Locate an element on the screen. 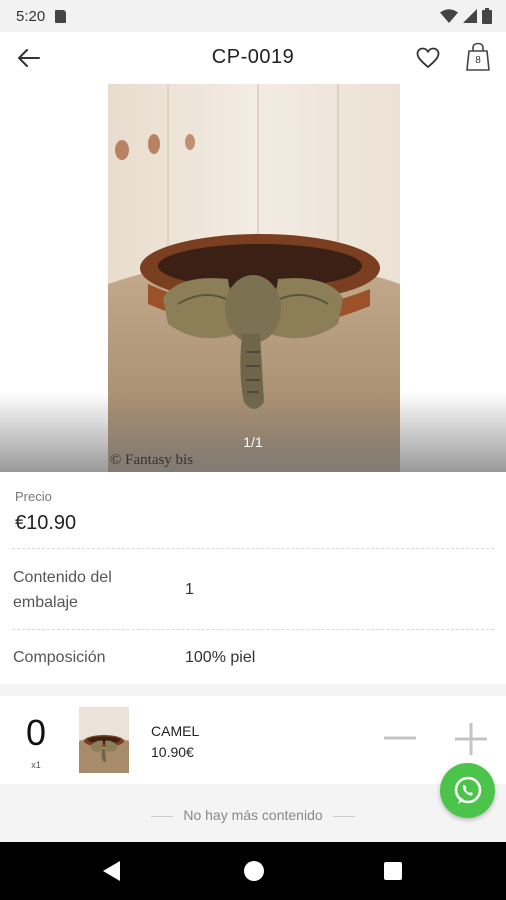 The height and width of the screenshot is (900, 506). increase-quantity-button is located at coordinates (471, 739).